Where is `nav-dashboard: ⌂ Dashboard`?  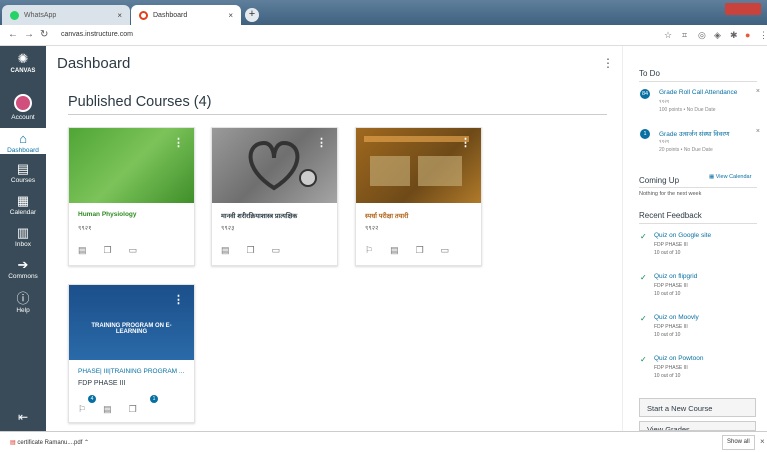
nav-dashboard: ⌂ Dashboard is located at coordinates (23, 141).